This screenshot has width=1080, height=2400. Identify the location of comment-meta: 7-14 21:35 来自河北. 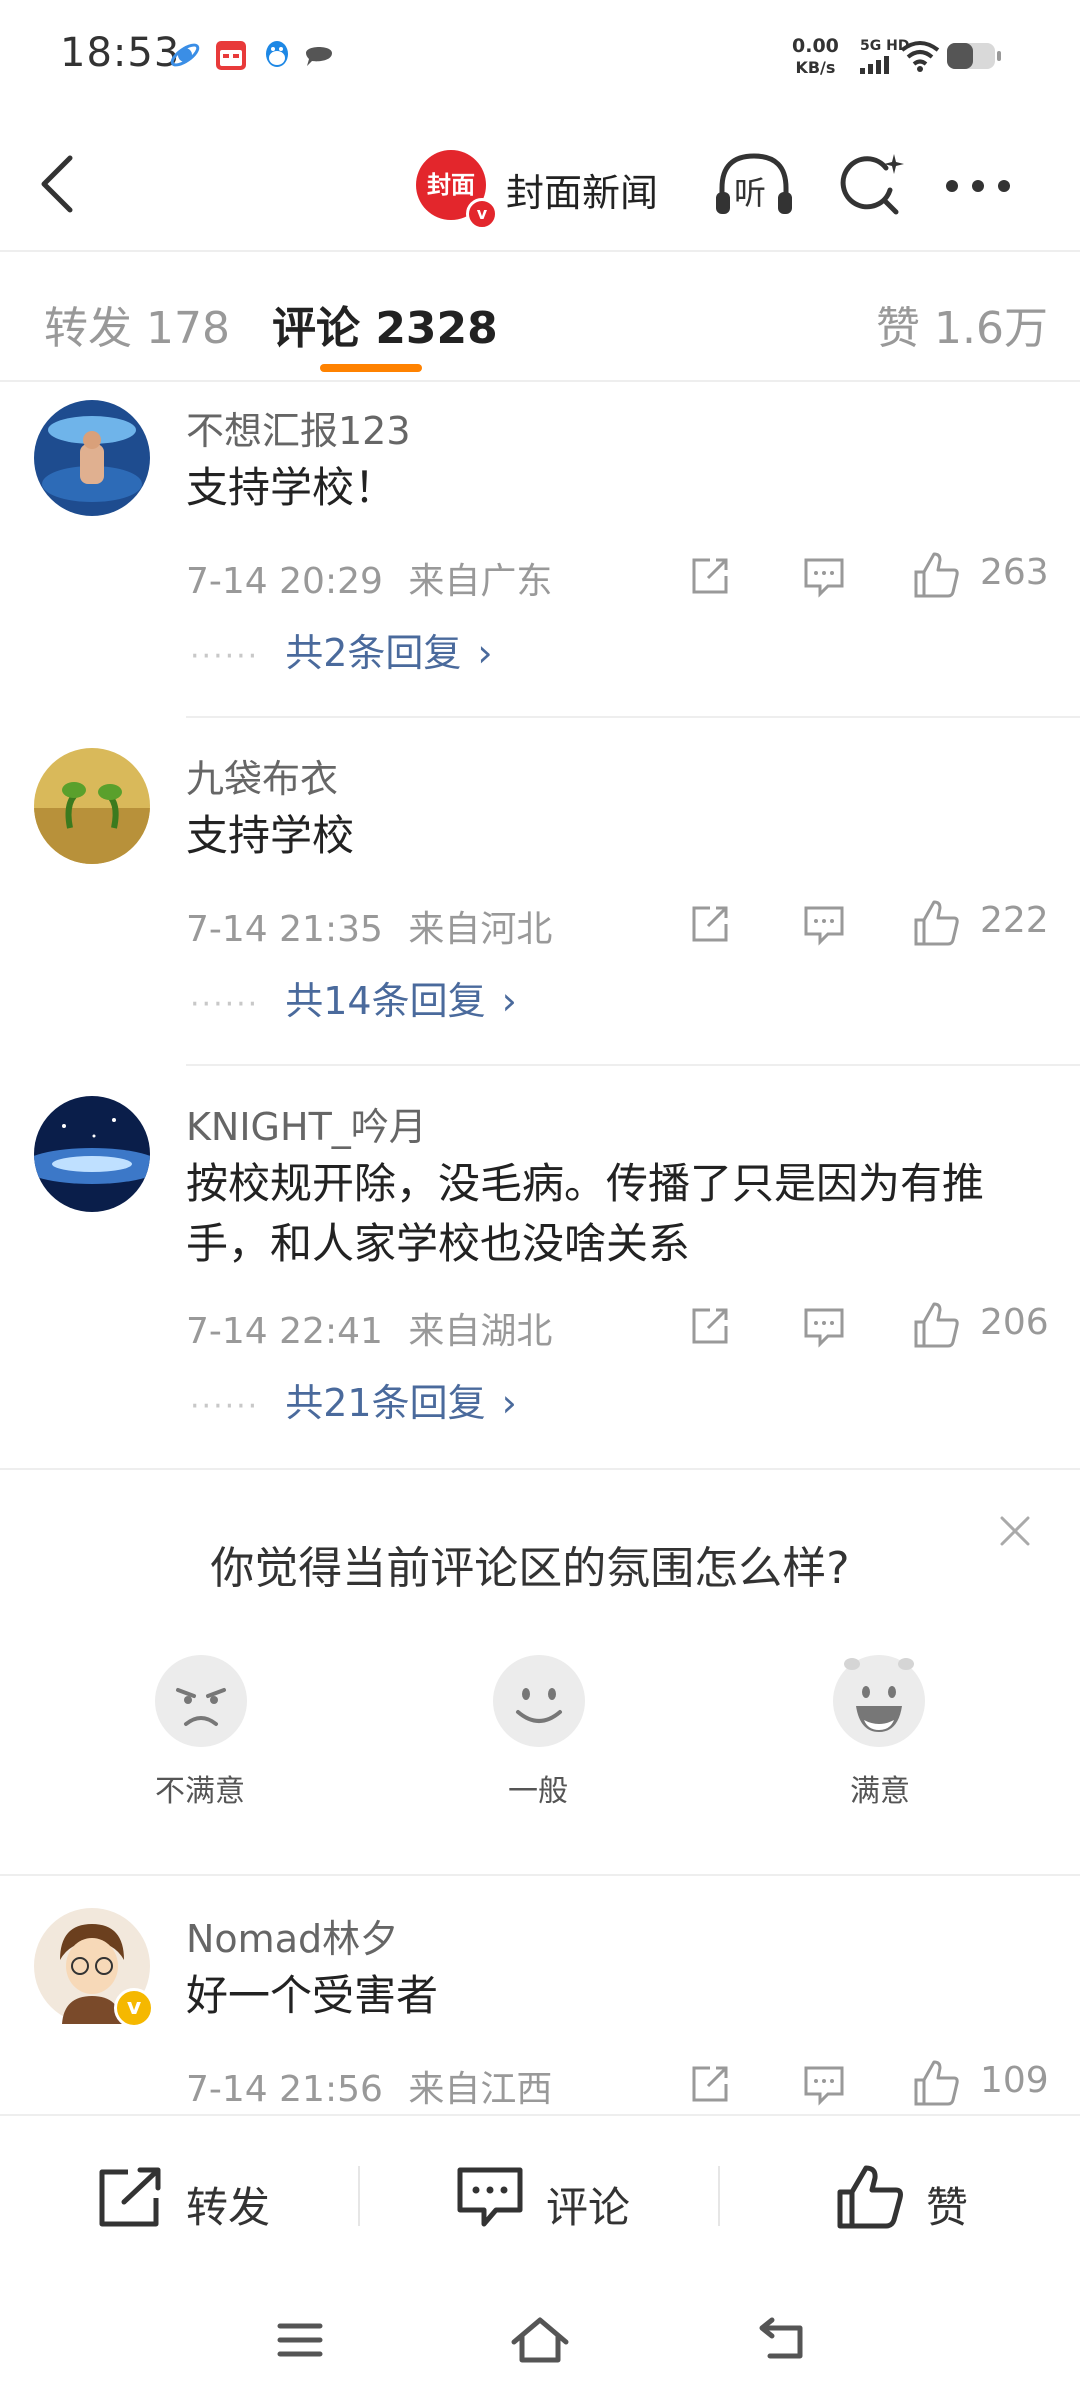
(369, 926).